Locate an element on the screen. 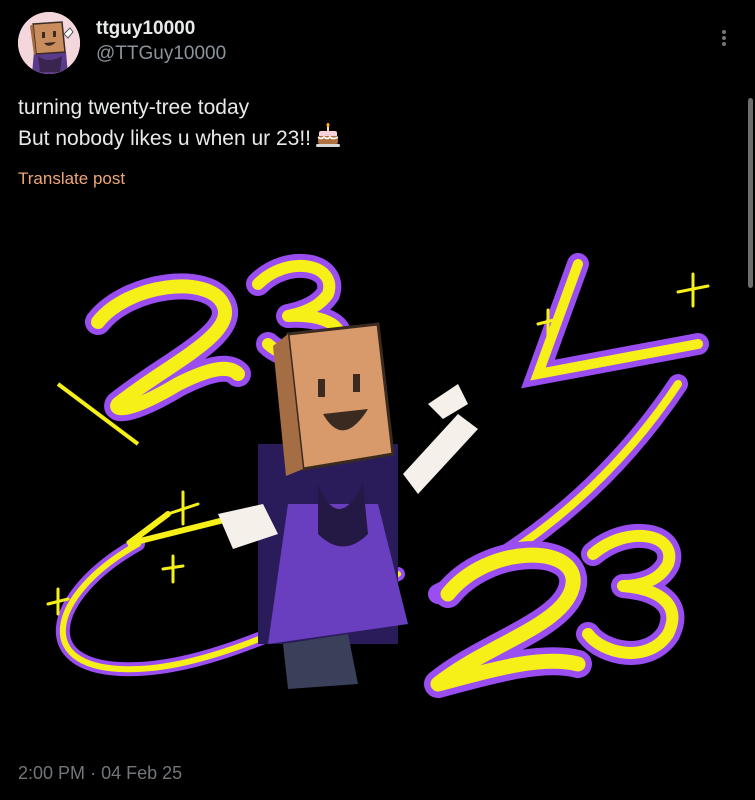  post-text-line: But nobody likes u when ur 23!! is located at coordinates (165, 138).